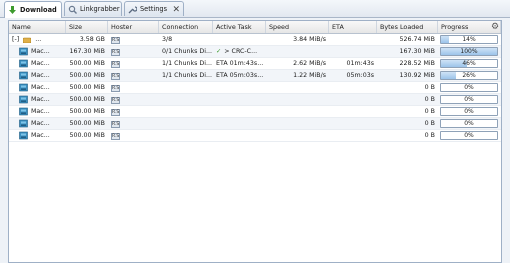 The image size is (510, 263). I want to click on column-header-bytes-loaded: Bytes Loaded, so click(407, 27).